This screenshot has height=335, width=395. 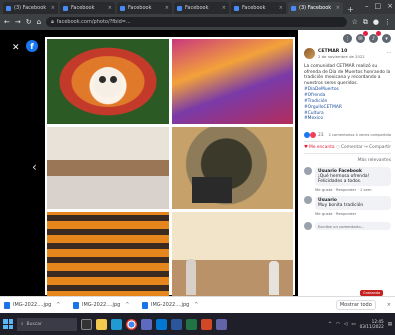 I want to click on love-reaction-icon, so click(x=313, y=135).